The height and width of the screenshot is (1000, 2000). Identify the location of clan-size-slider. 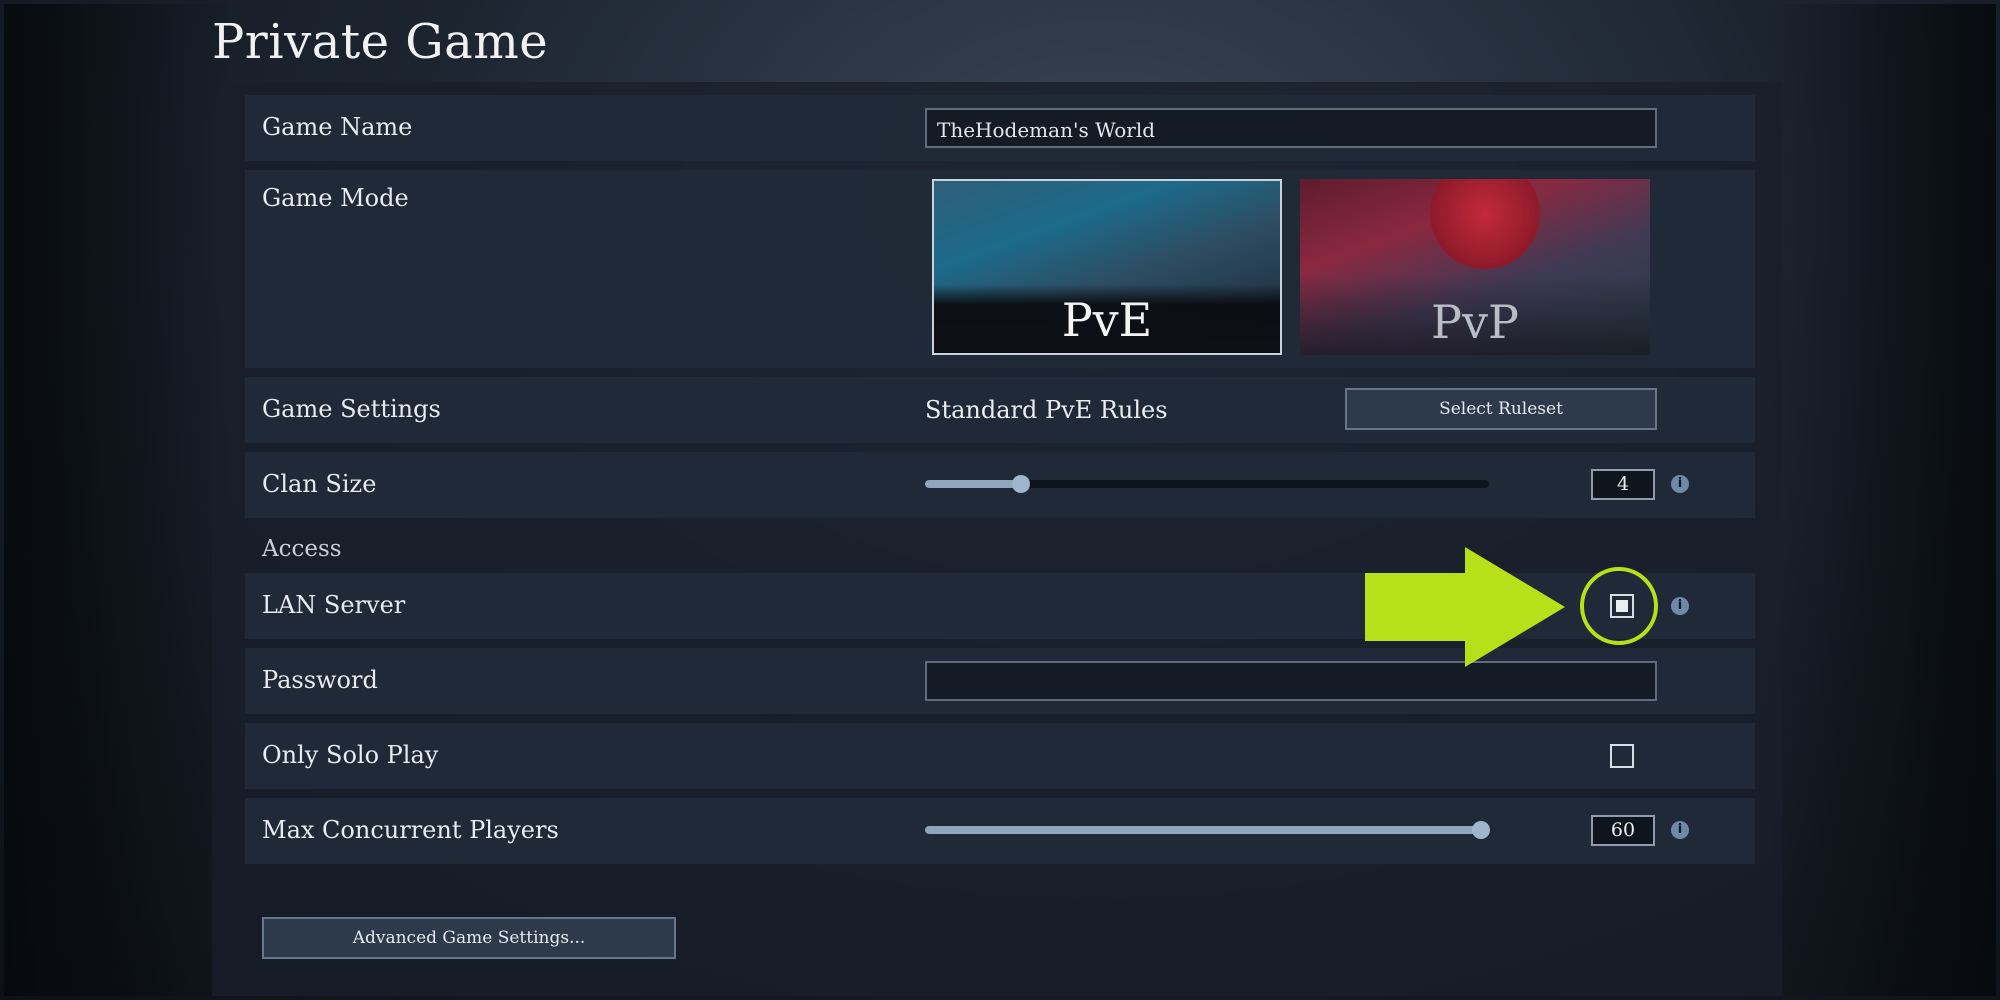
(1207, 484).